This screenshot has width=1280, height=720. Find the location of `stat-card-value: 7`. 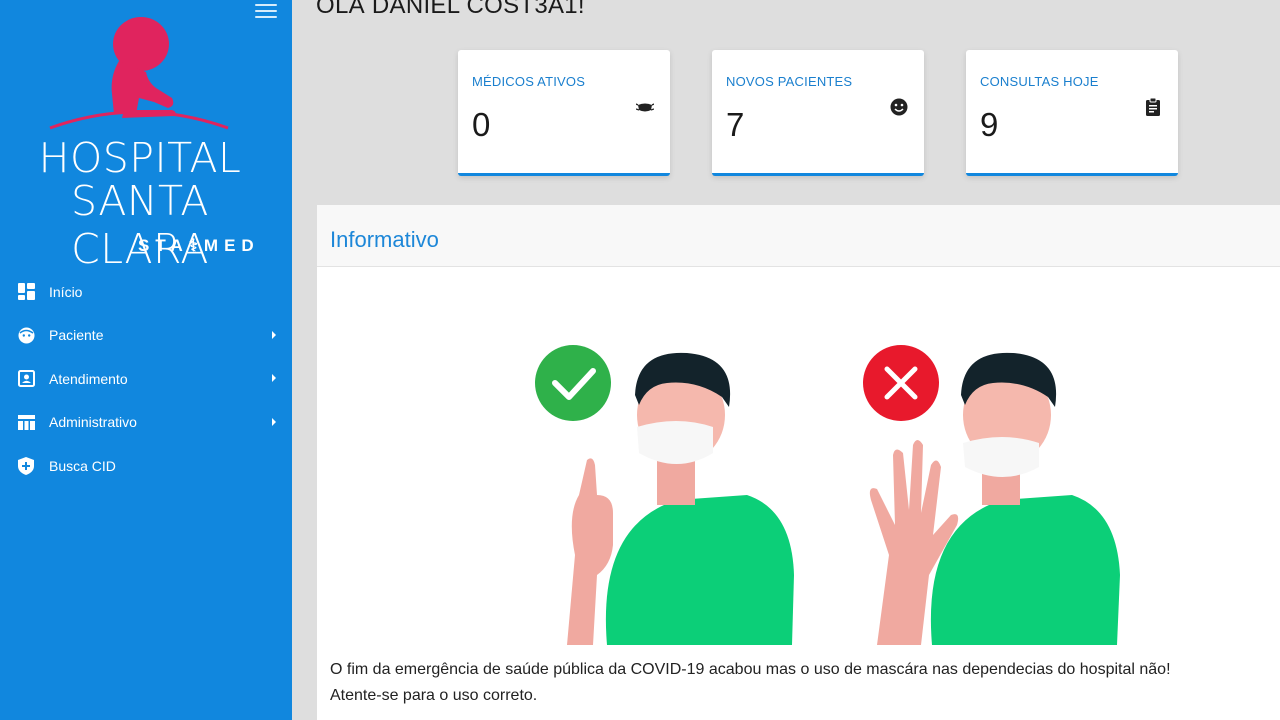

stat-card-value: 7 is located at coordinates (735, 124).